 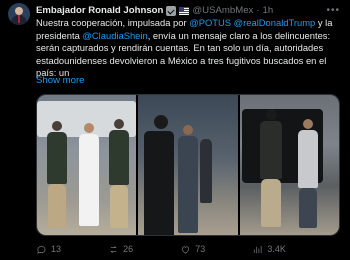 I want to click on mention-link: @realDonaldTrump, so click(x=275, y=22).